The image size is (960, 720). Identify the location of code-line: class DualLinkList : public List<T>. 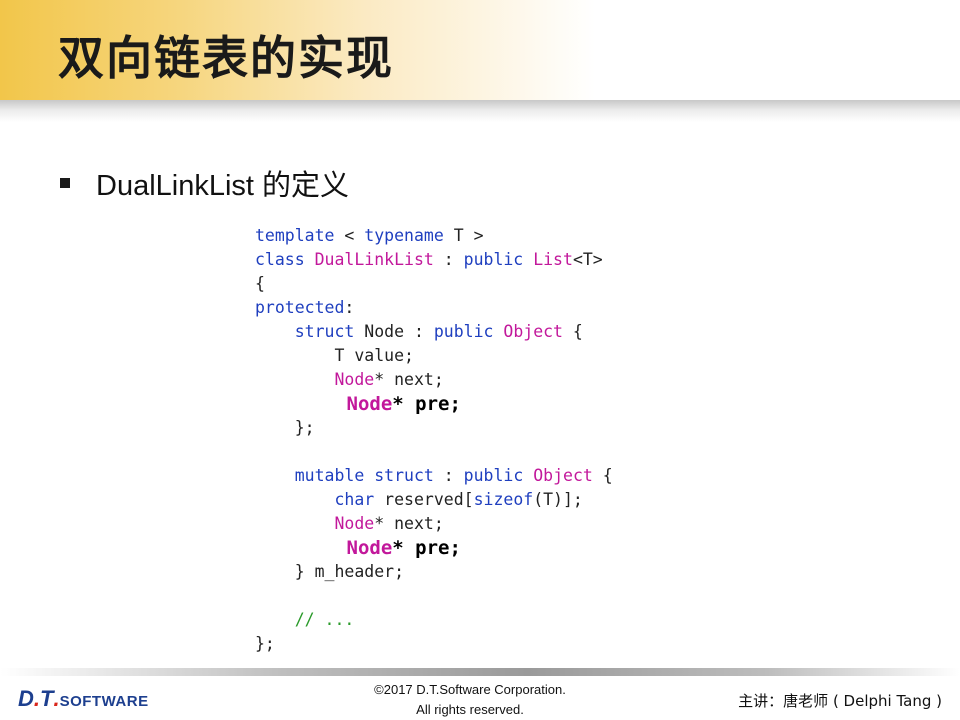
(434, 260).